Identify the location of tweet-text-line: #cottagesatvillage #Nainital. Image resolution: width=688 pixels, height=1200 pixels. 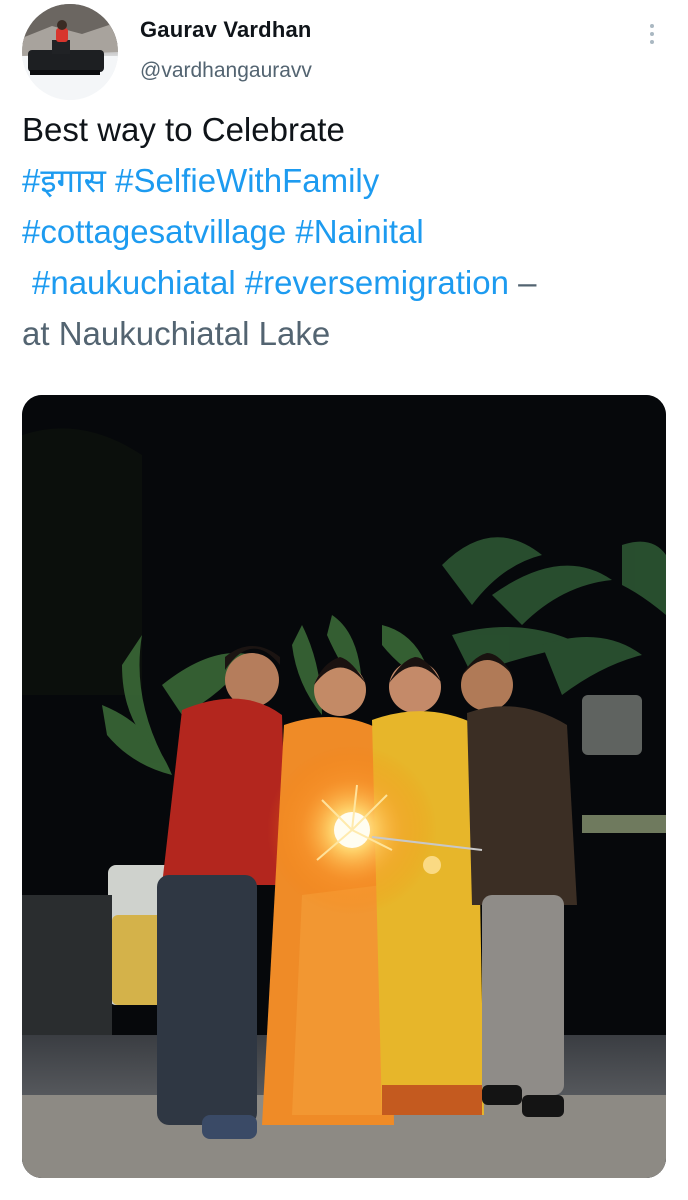
(342, 231).